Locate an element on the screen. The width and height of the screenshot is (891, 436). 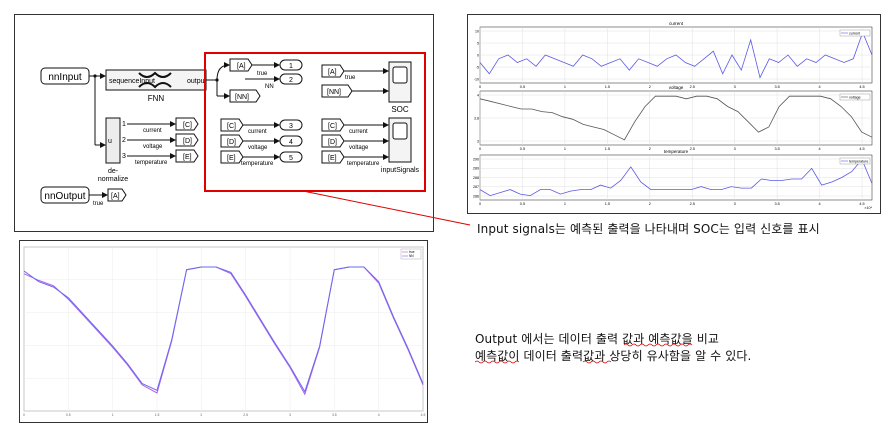
y-tick-label: 286 is located at coordinates (476, 196).